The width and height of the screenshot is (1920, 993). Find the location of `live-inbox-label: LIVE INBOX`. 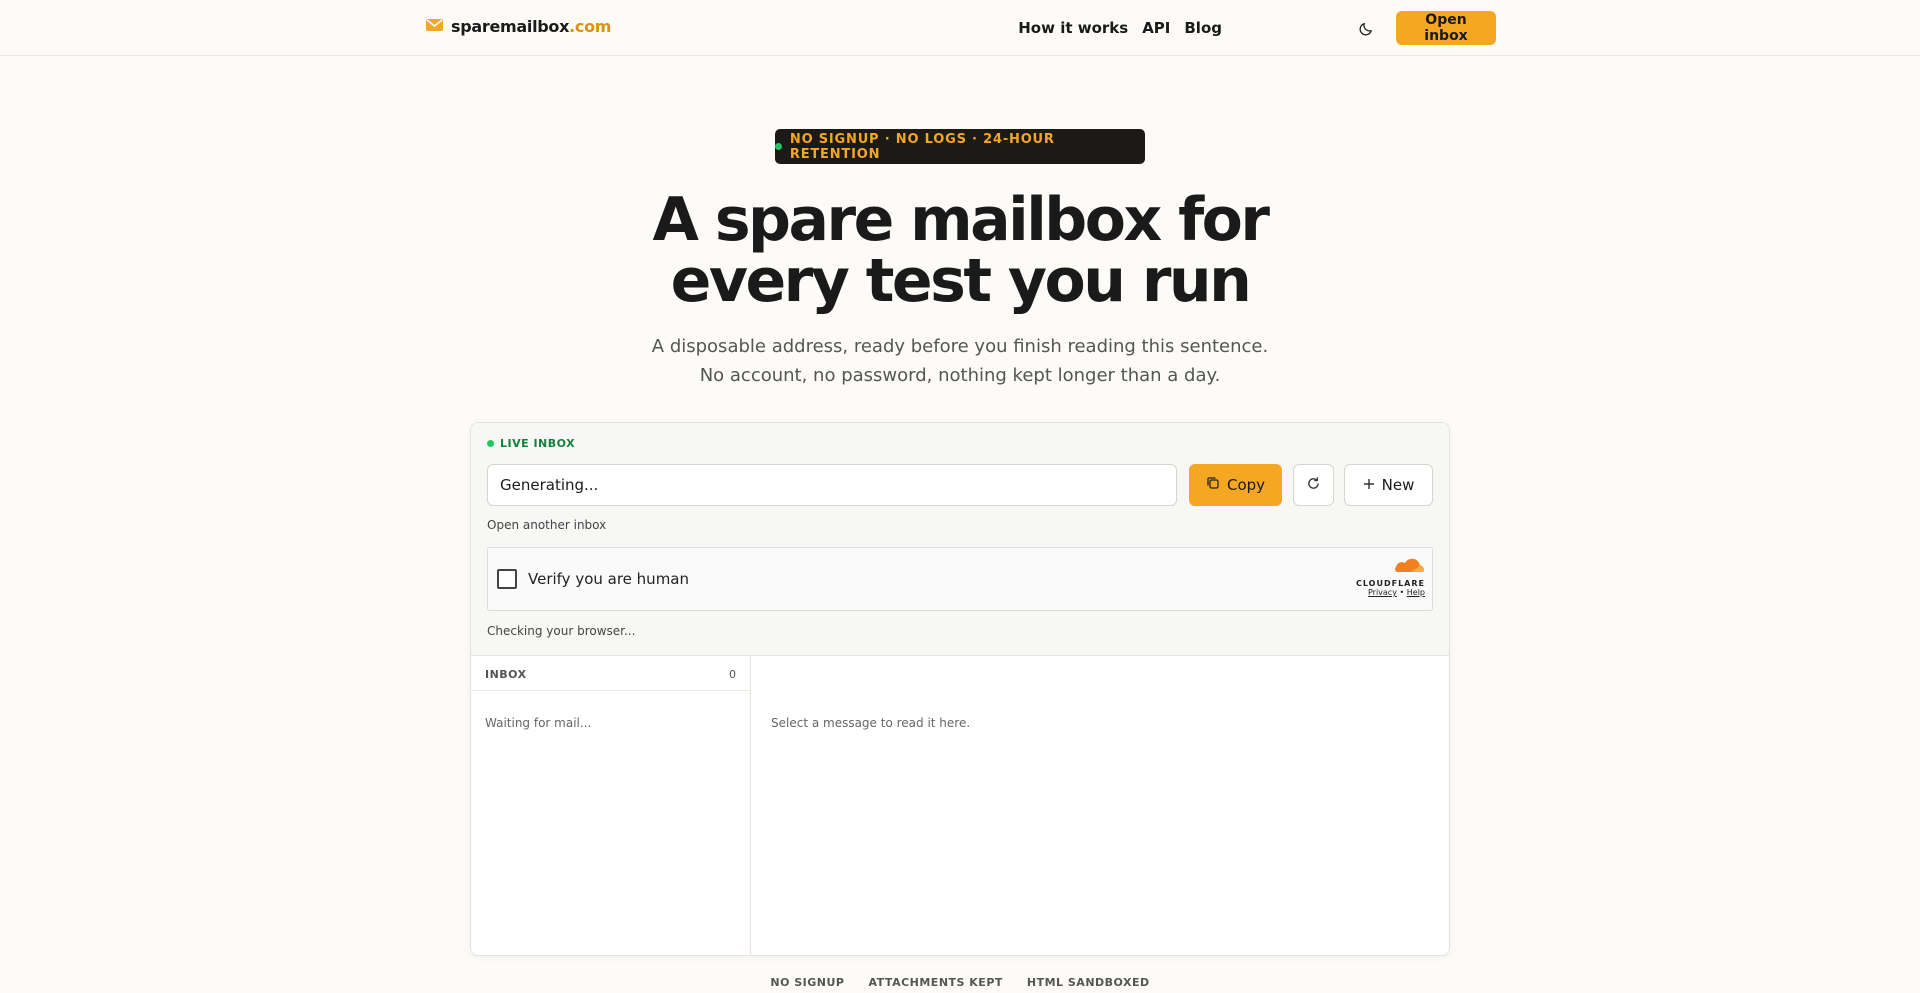

live-inbox-label: LIVE INBOX is located at coordinates (531, 443).